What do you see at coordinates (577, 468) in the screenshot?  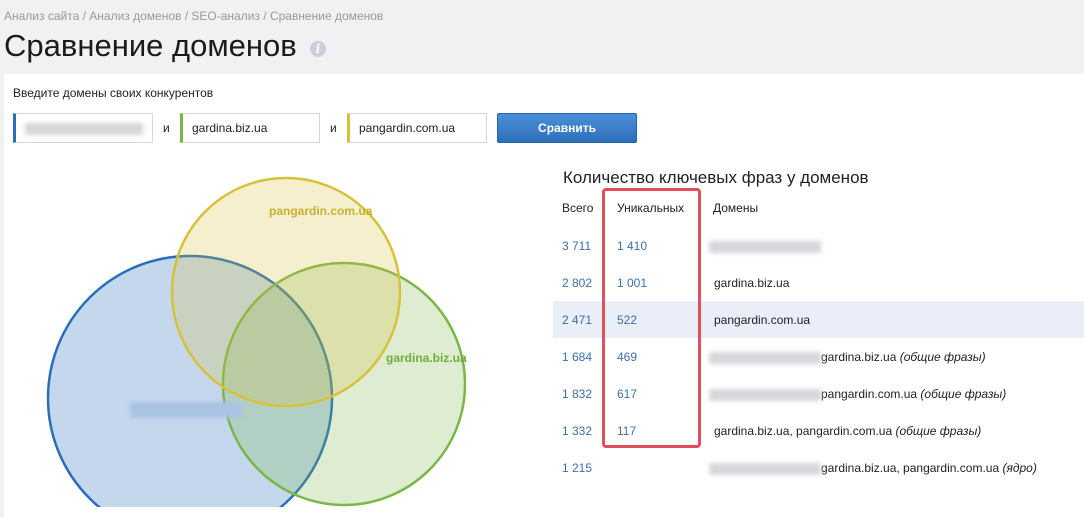 I see `row-total: 1 215` at bounding box center [577, 468].